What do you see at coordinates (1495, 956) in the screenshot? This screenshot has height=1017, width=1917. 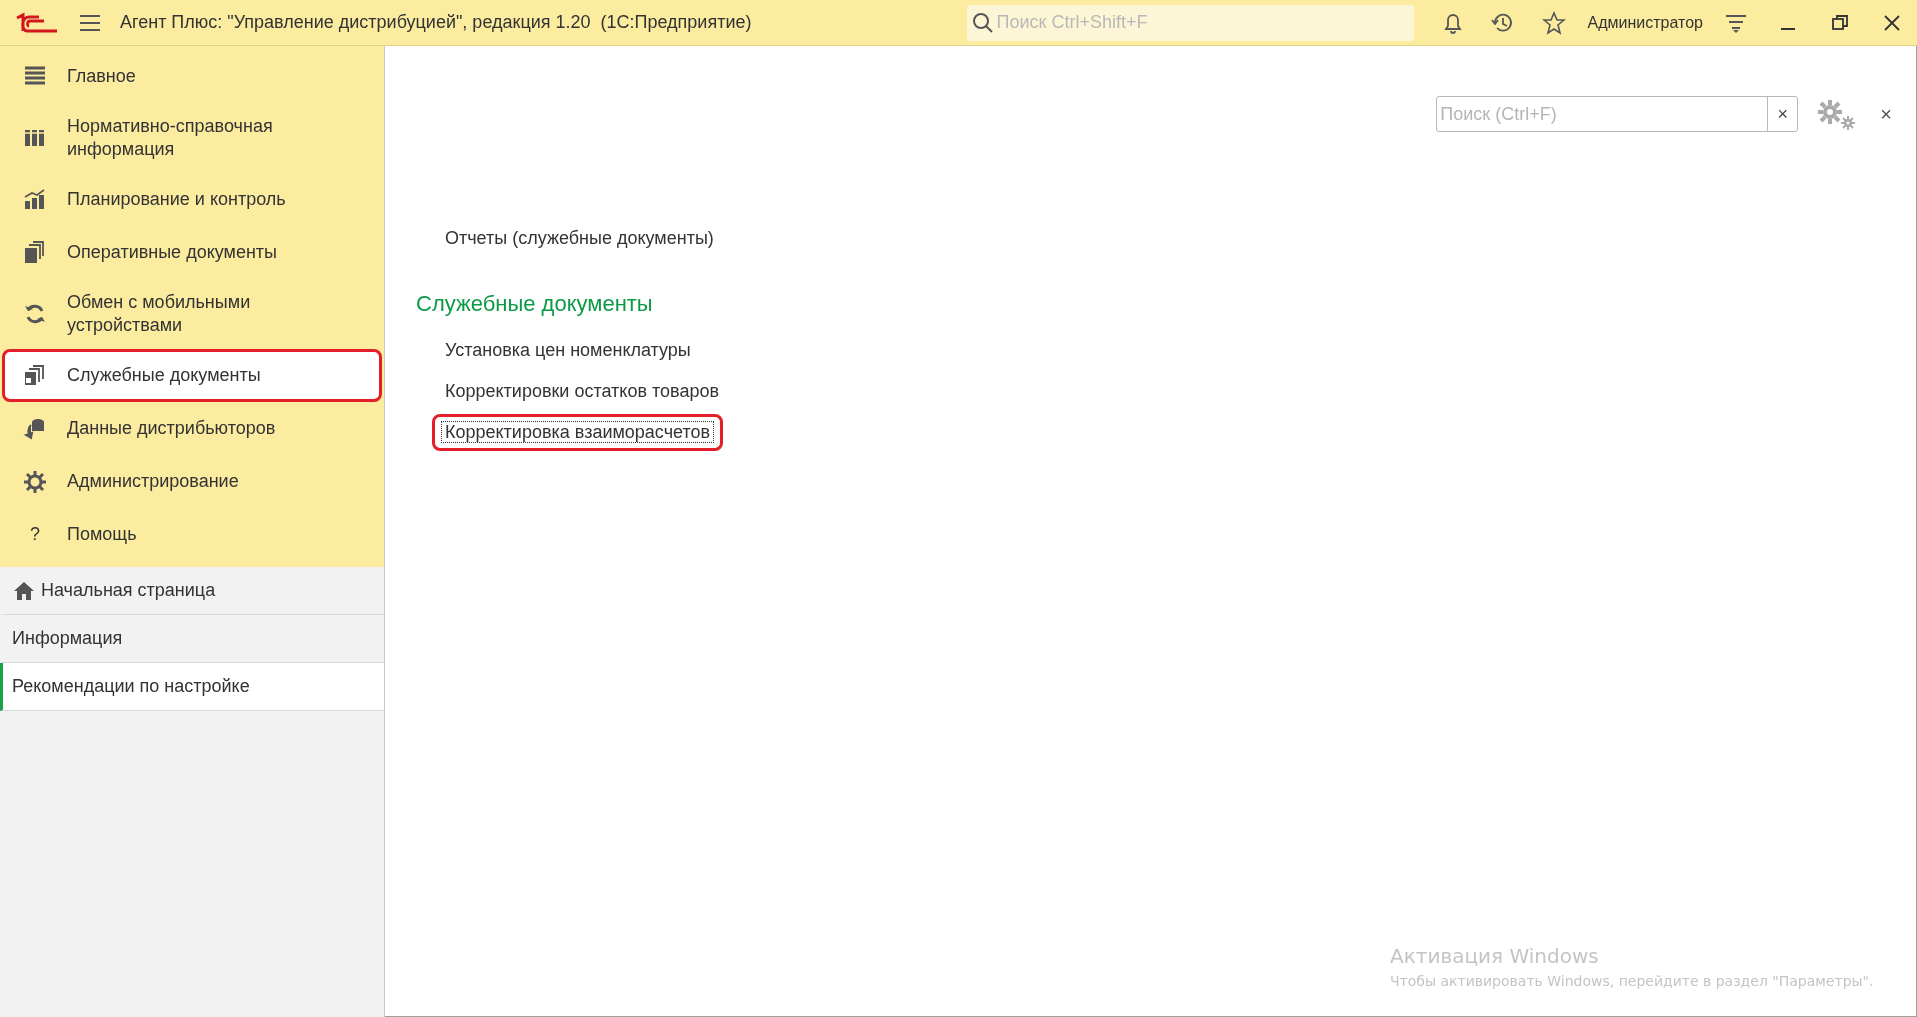 I see `activation-title: Активация Windows` at bounding box center [1495, 956].